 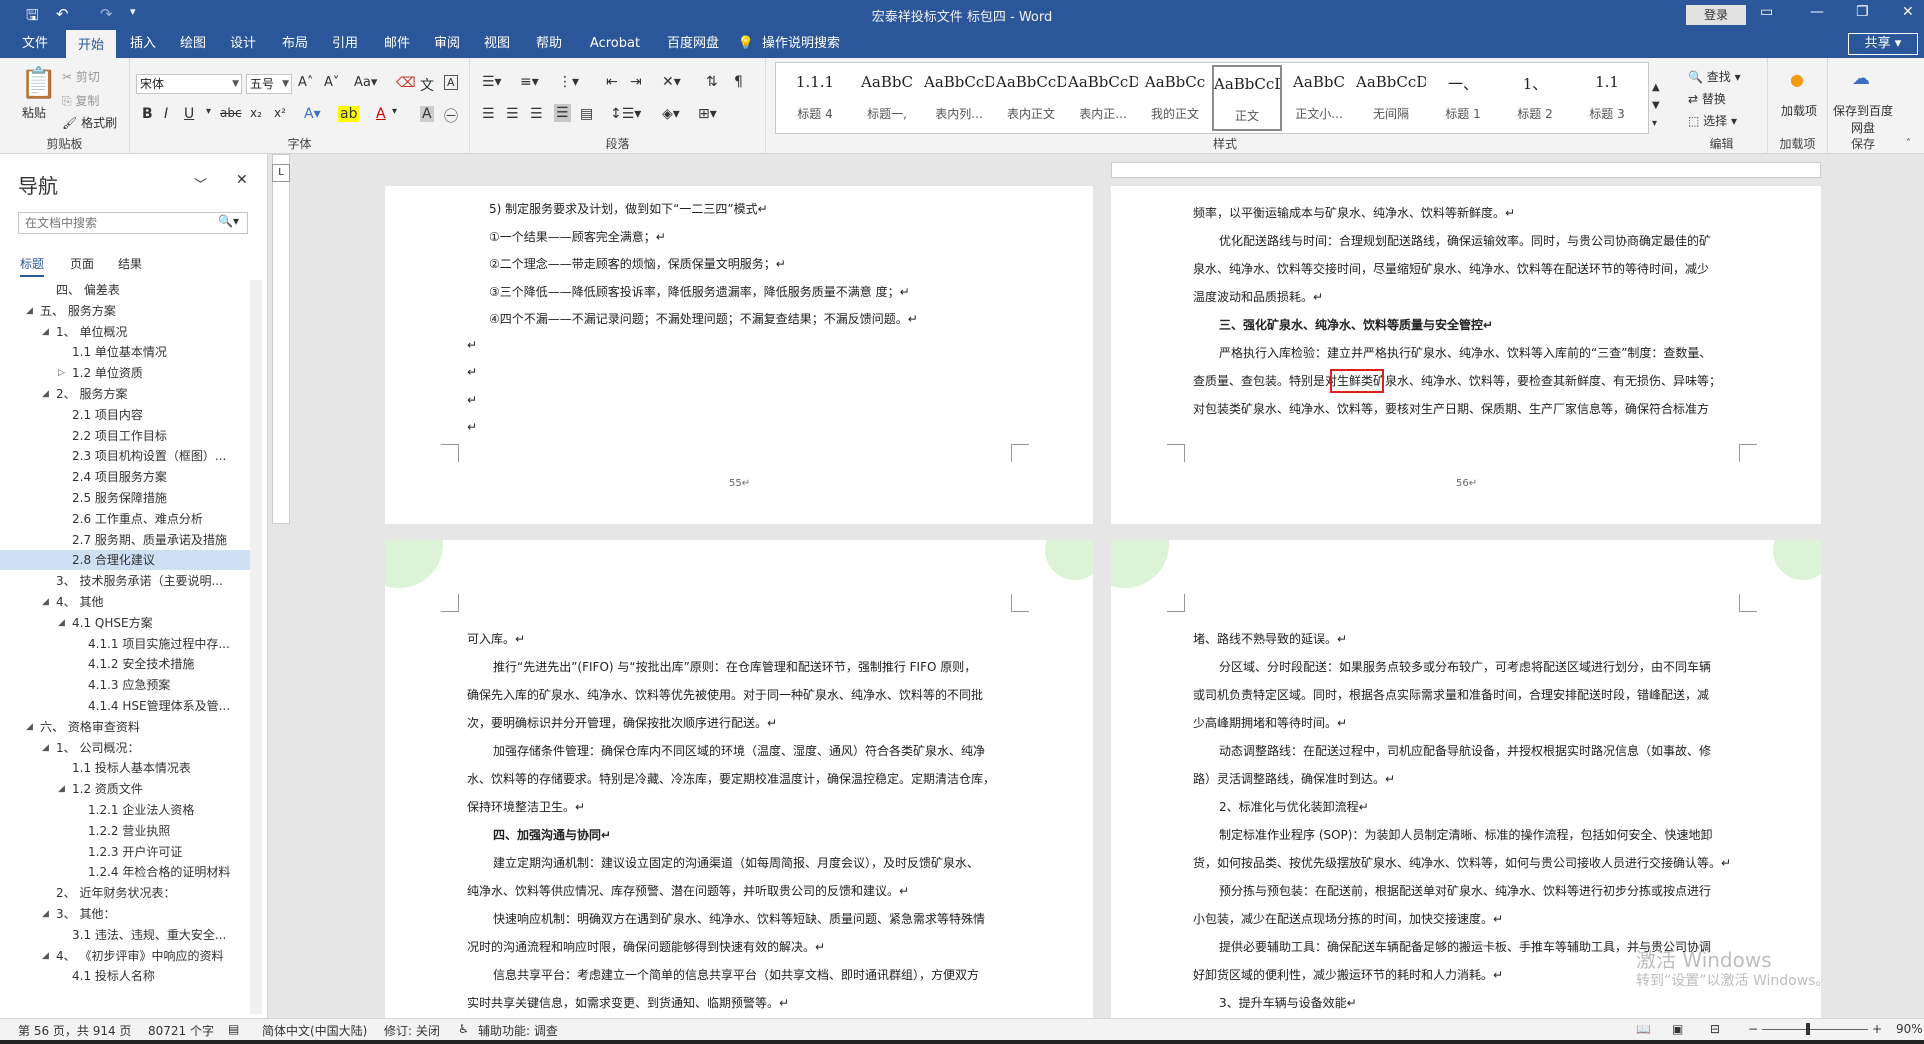 I want to click on tab-help: 帮助, so click(x=549, y=44).